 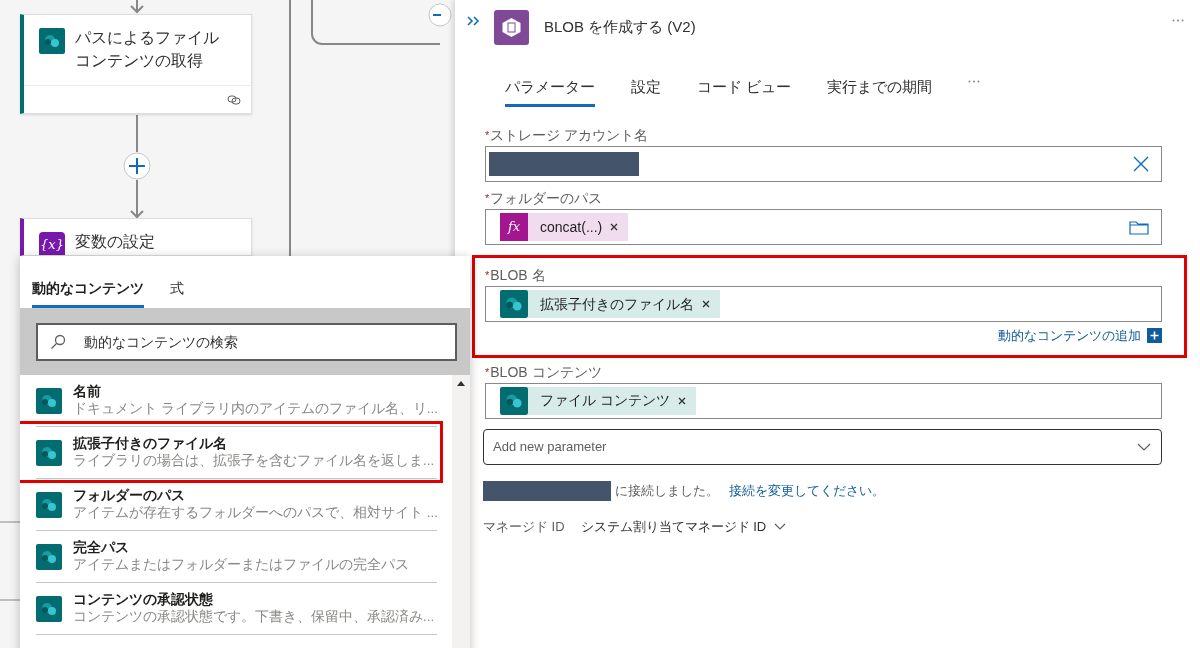 What do you see at coordinates (822, 446) in the screenshot?
I see `parameter-dropdown: Add new parameter` at bounding box center [822, 446].